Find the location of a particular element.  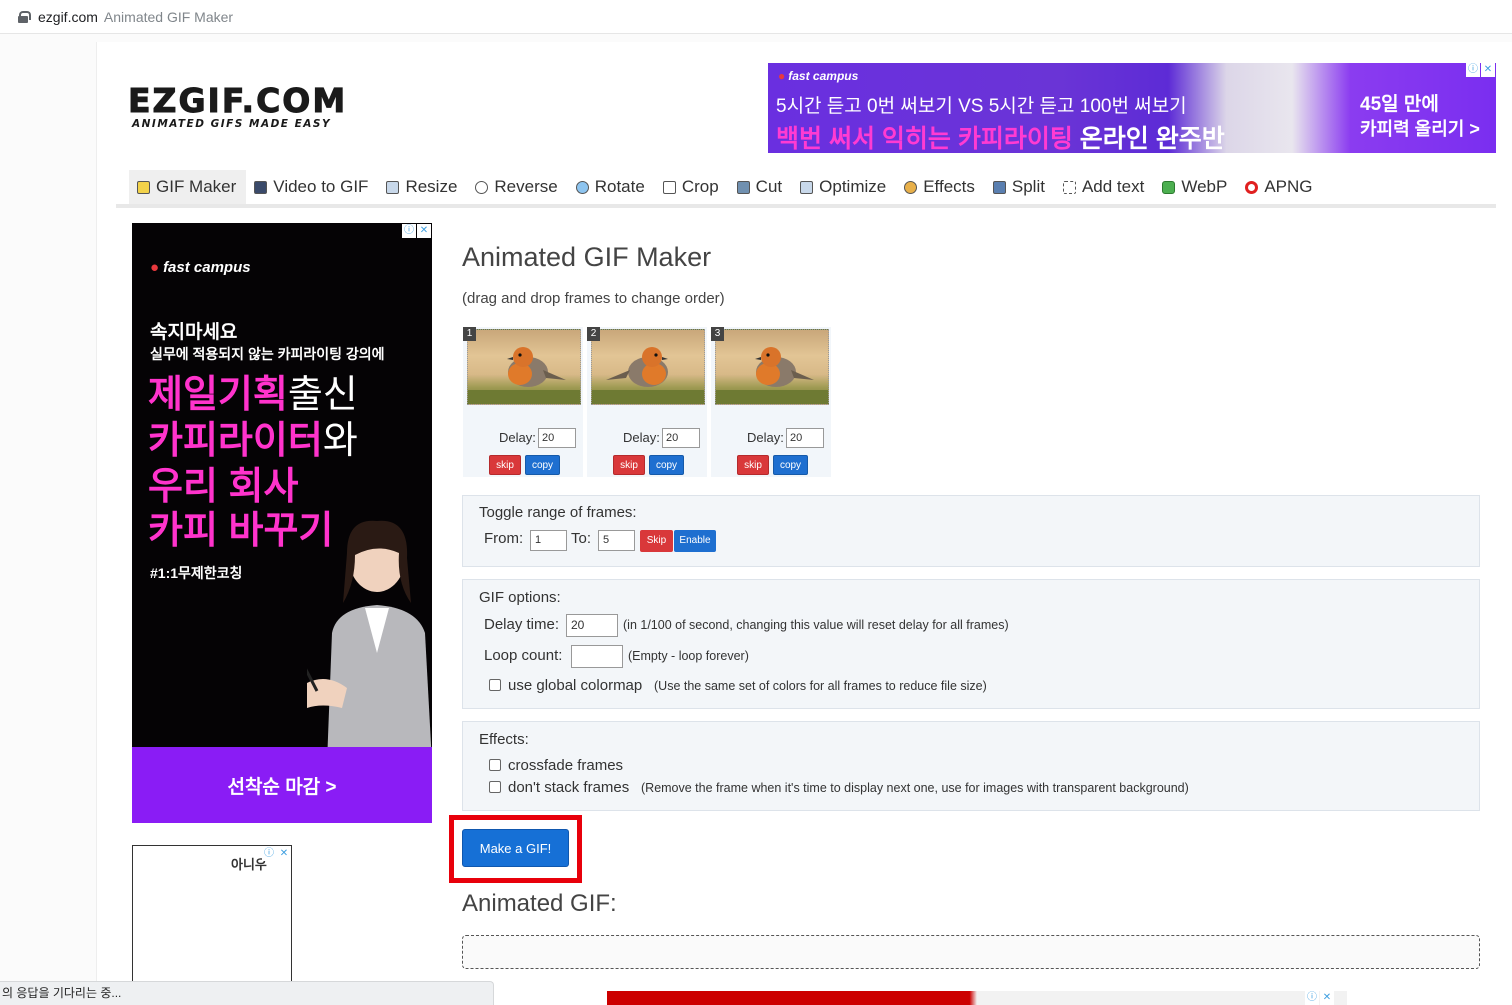

lock-icon is located at coordinates (24, 16).